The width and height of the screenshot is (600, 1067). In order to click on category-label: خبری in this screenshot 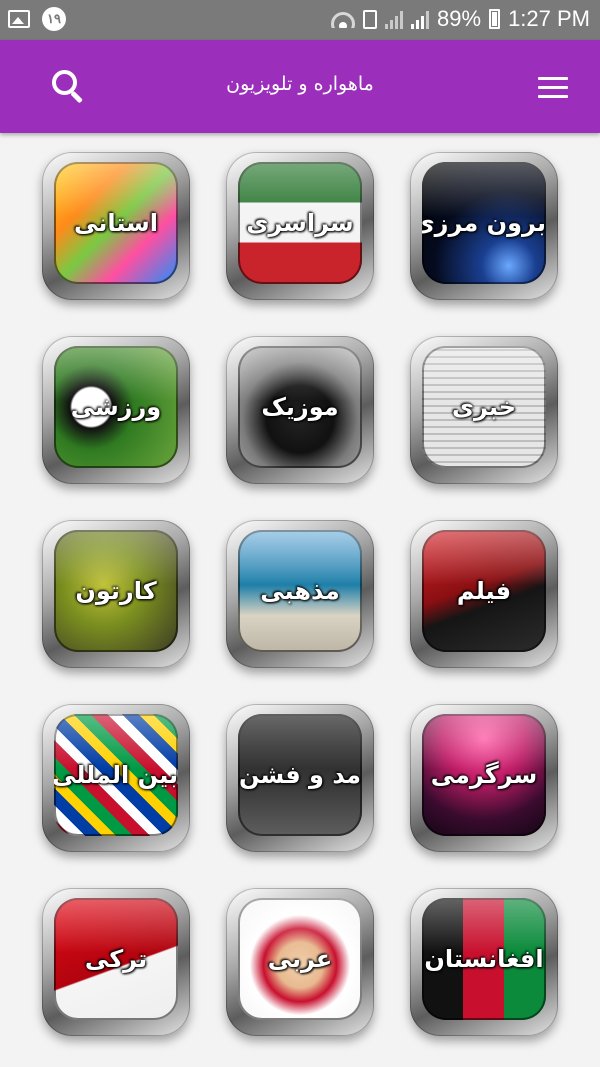, I will do `click(484, 407)`.